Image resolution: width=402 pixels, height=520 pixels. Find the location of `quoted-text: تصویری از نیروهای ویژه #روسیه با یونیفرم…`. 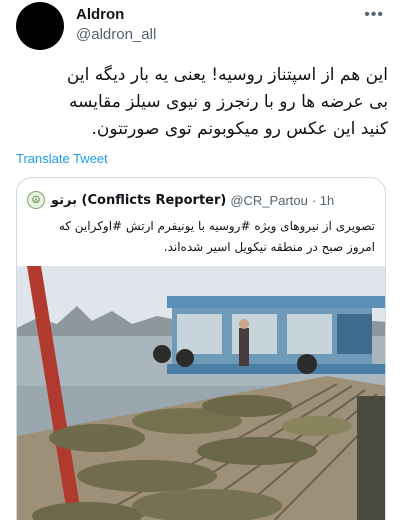

quoted-text: تصویری از نیروهای ویژه #روسیه با یونیفرم… is located at coordinates (201, 237).